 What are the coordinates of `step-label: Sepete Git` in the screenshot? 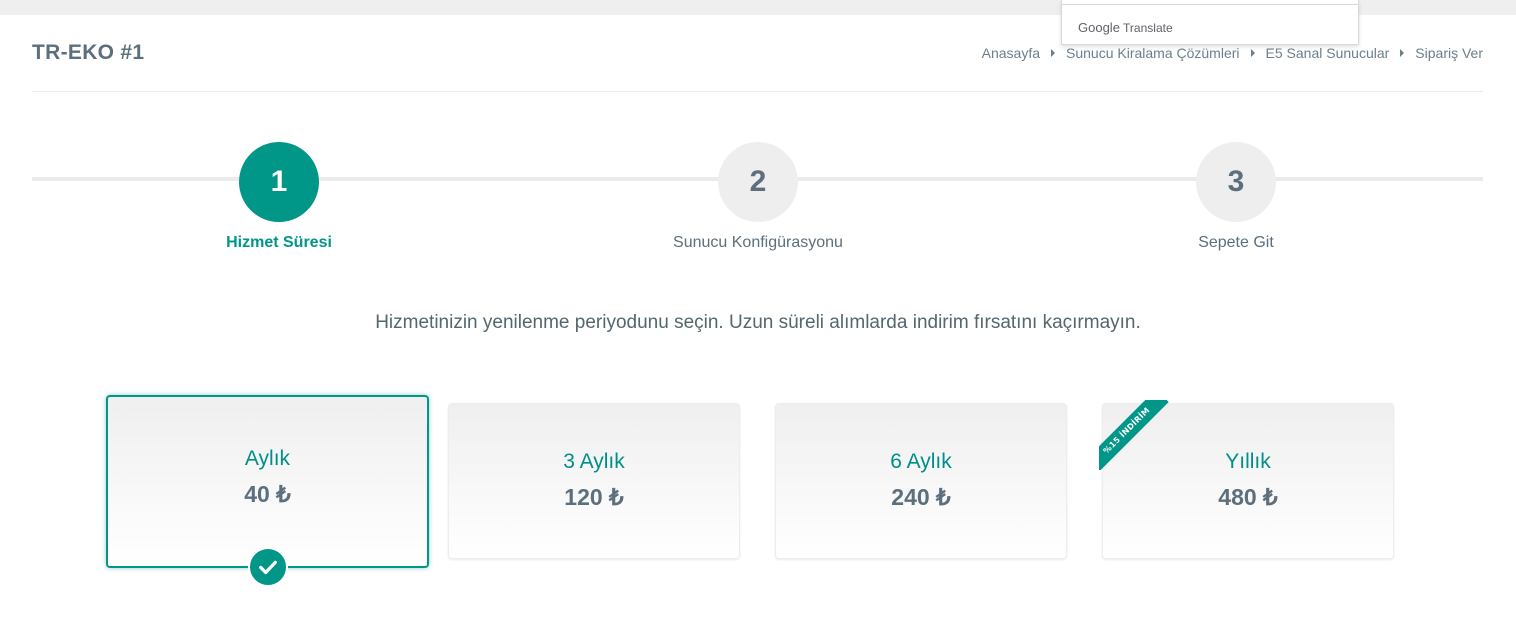 It's located at (1236, 242).